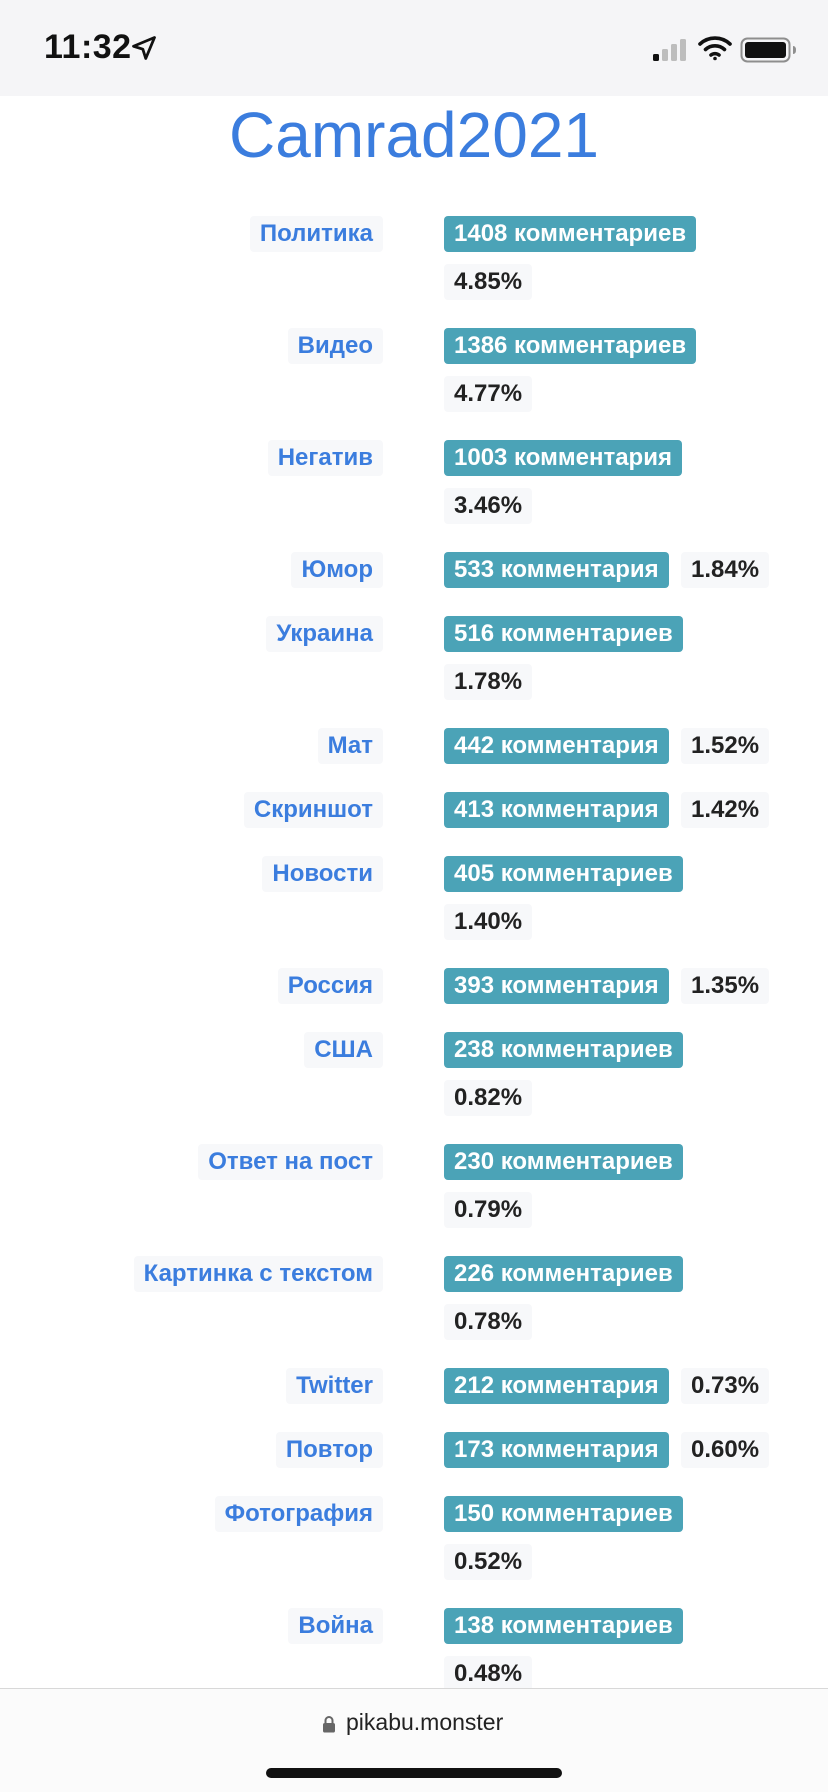 Image resolution: width=828 pixels, height=1792 pixels. Describe the element at coordinates (563, 458) in the screenshot. I see `comment-count-badge: 1003 комментария` at that location.